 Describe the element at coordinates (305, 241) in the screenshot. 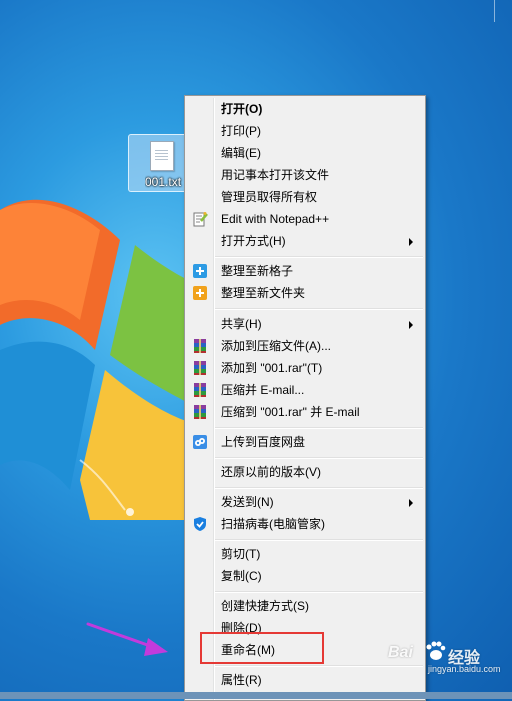

I see `menu-item-open-with: 打开方式(H)` at that location.